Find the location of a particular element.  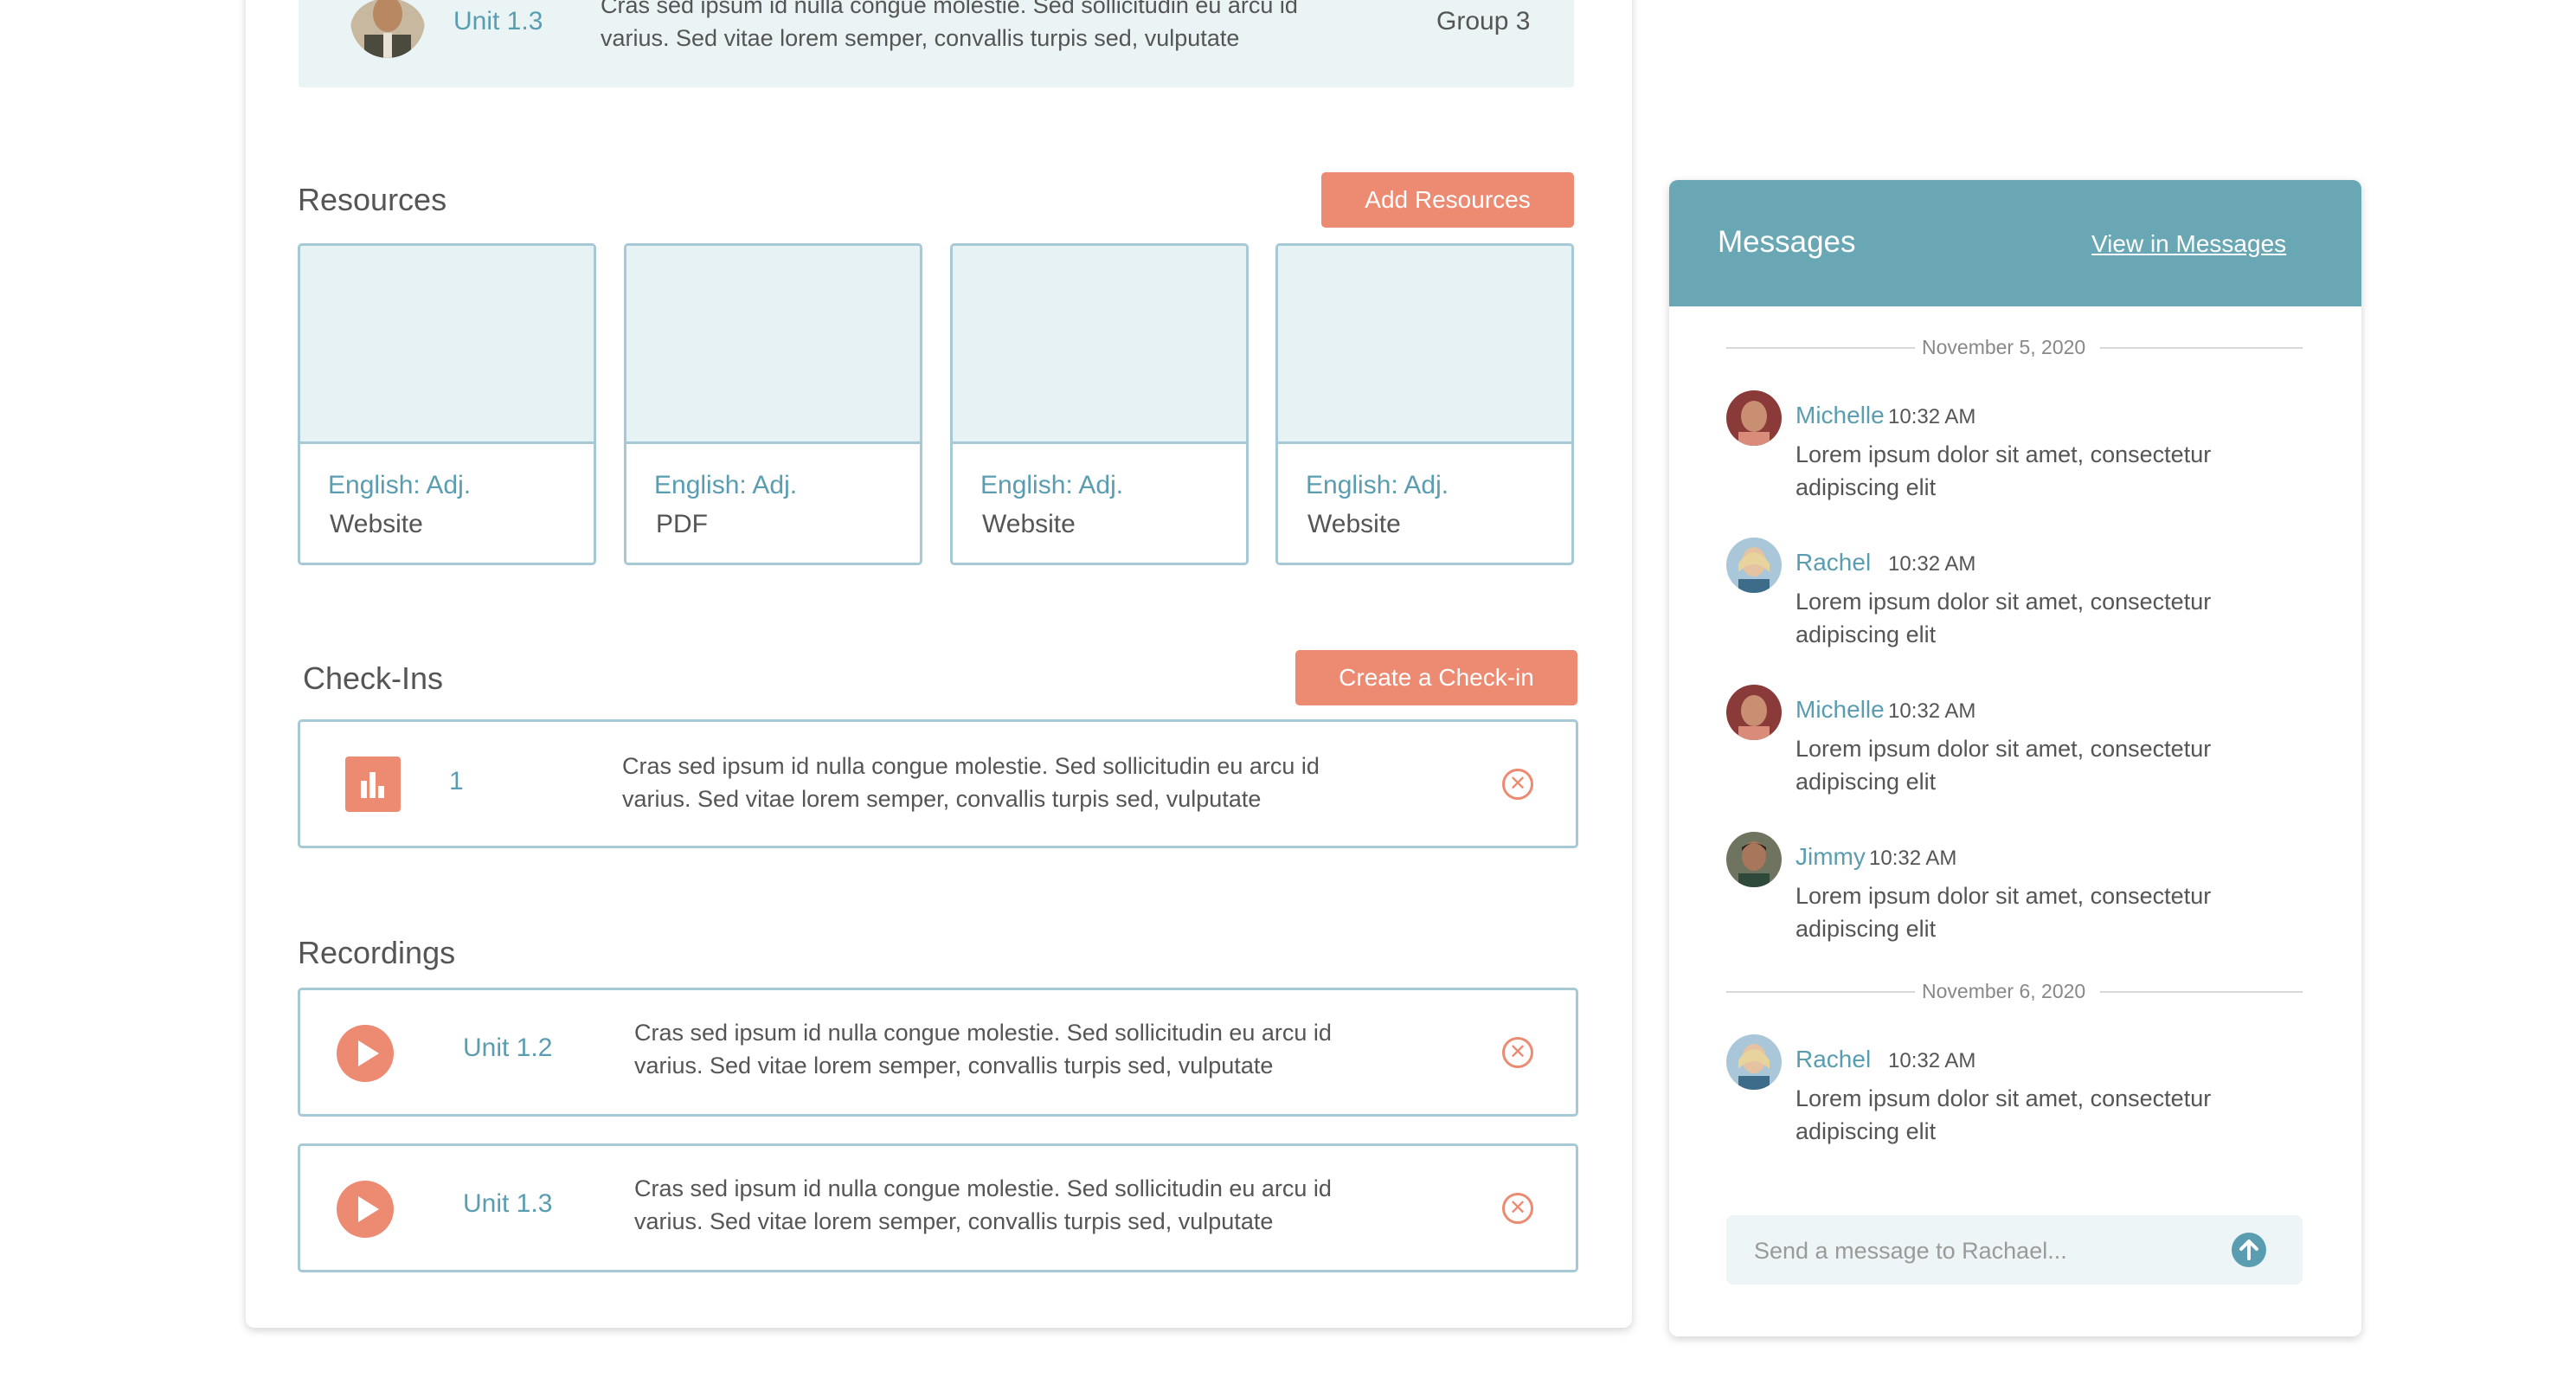

date-separator: November 6, 2020 is located at coordinates (2004, 991).